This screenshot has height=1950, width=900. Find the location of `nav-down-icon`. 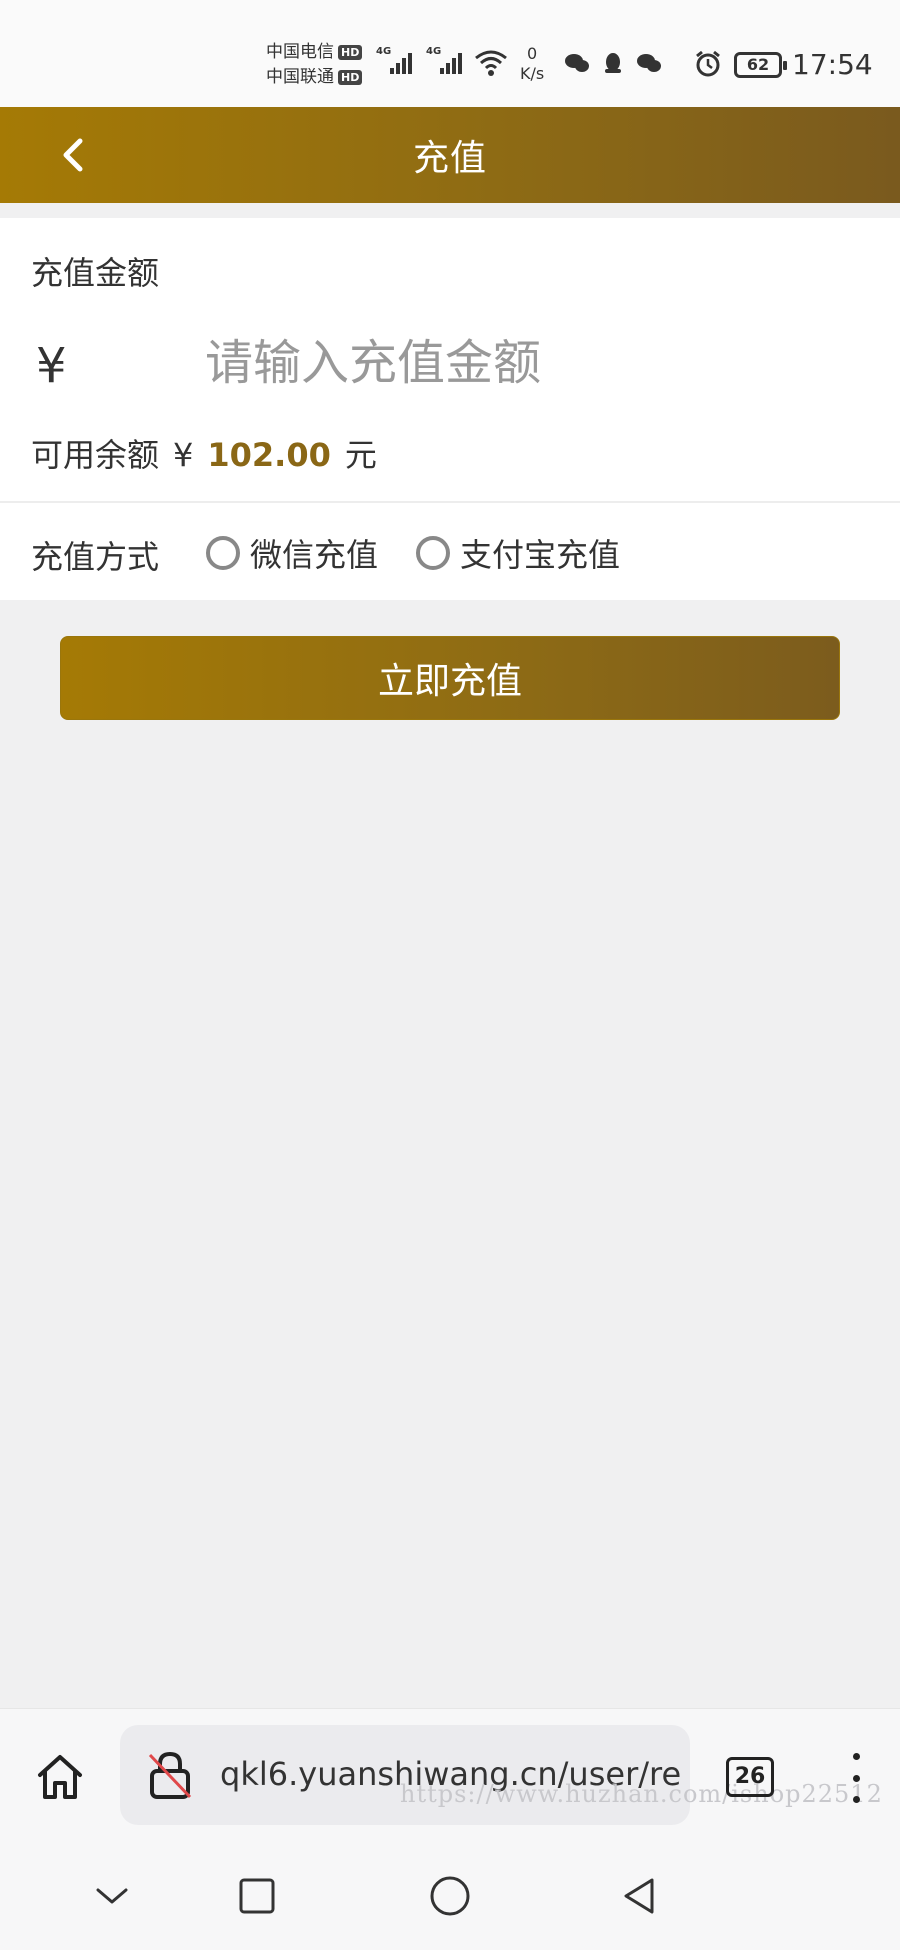

nav-down-icon is located at coordinates (112, 1896).